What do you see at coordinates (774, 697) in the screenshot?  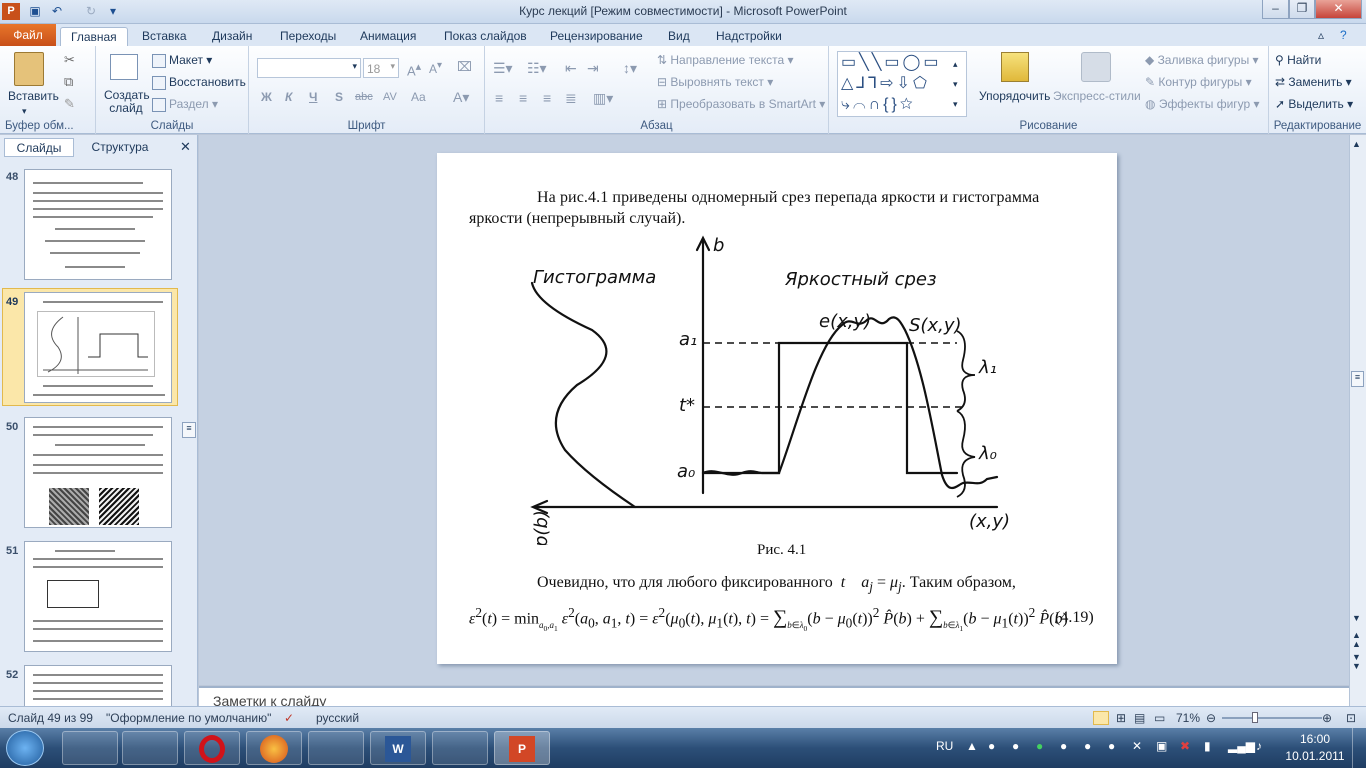 I see `notes-pane: Заметки к слайду` at bounding box center [774, 697].